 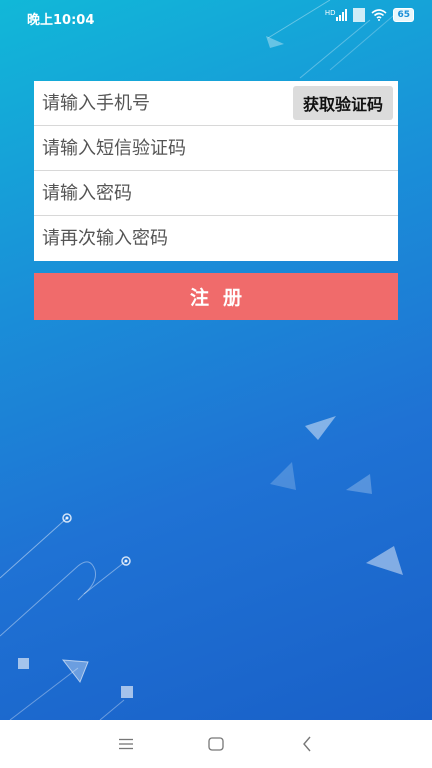 I want to click on home-icon, so click(x=216, y=744).